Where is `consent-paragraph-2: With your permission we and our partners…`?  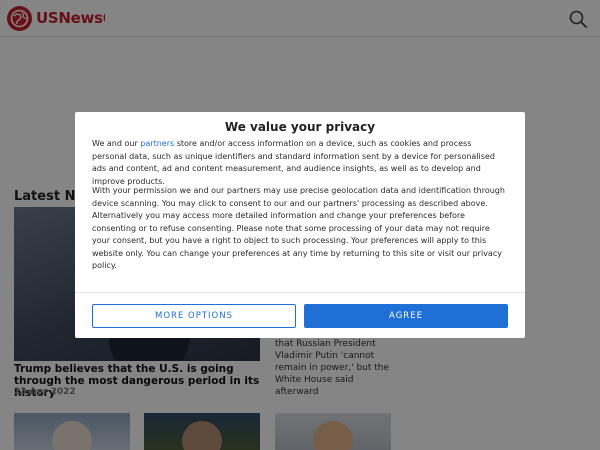 consent-paragraph-2: With your permission we and our partners… is located at coordinates (298, 228).